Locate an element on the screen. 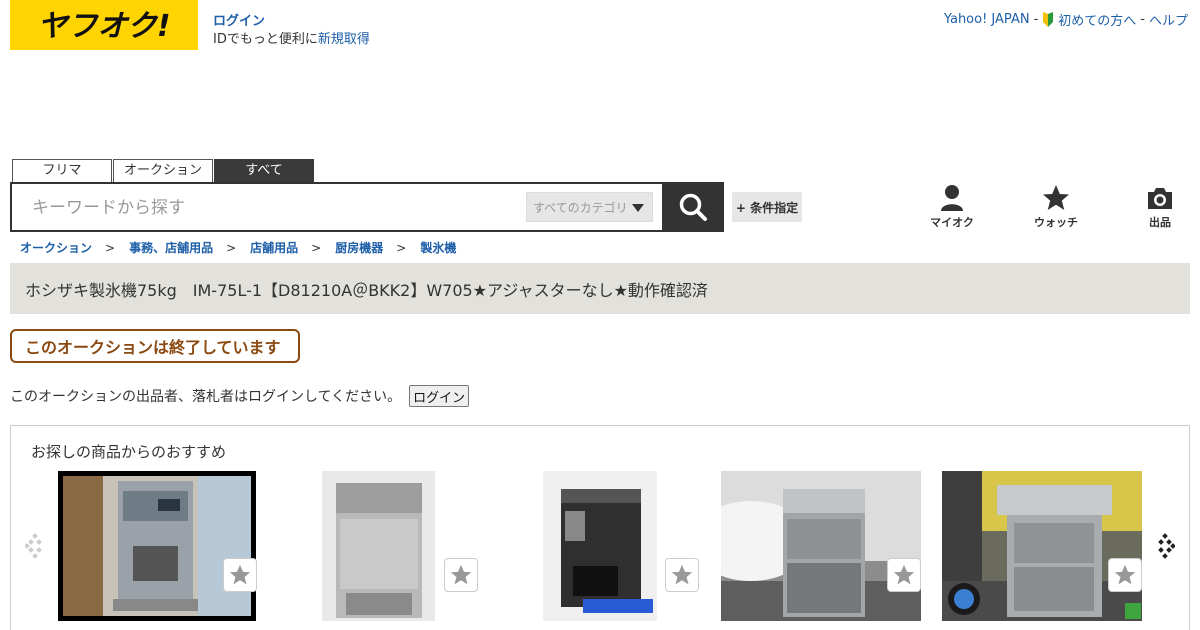  person-icon is located at coordinates (952, 198).